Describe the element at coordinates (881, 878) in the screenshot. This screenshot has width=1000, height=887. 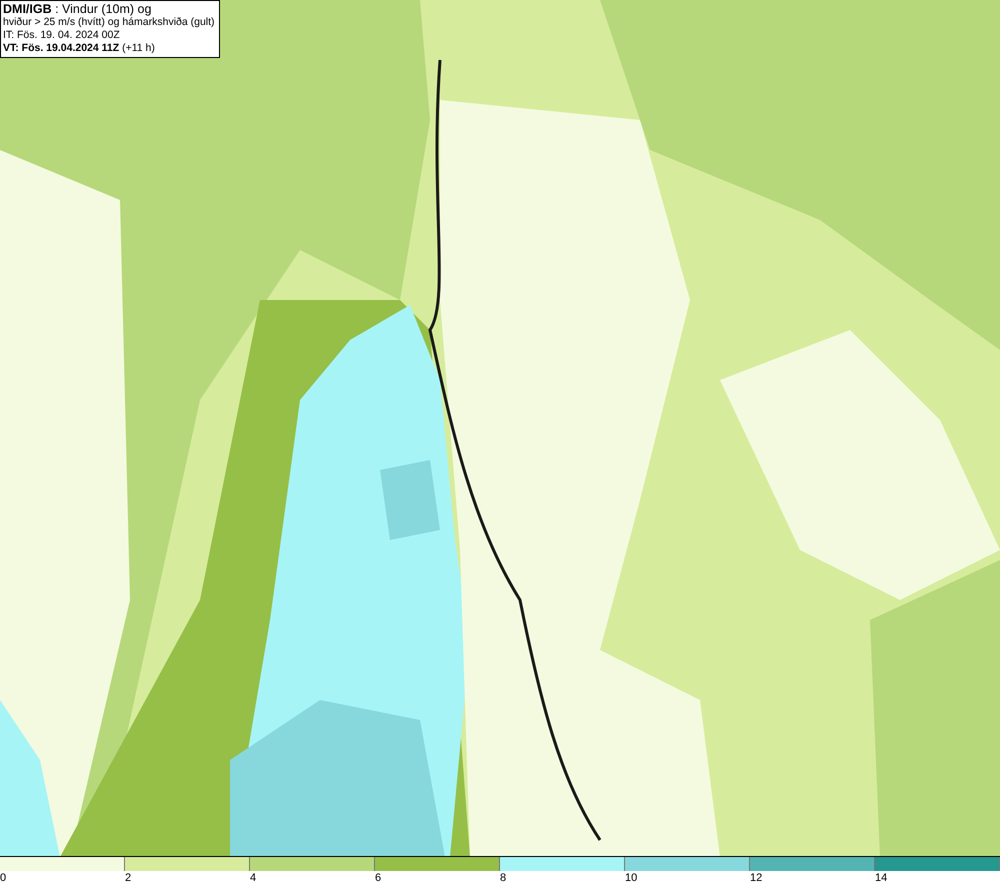
I see `tick-label: 14` at that location.